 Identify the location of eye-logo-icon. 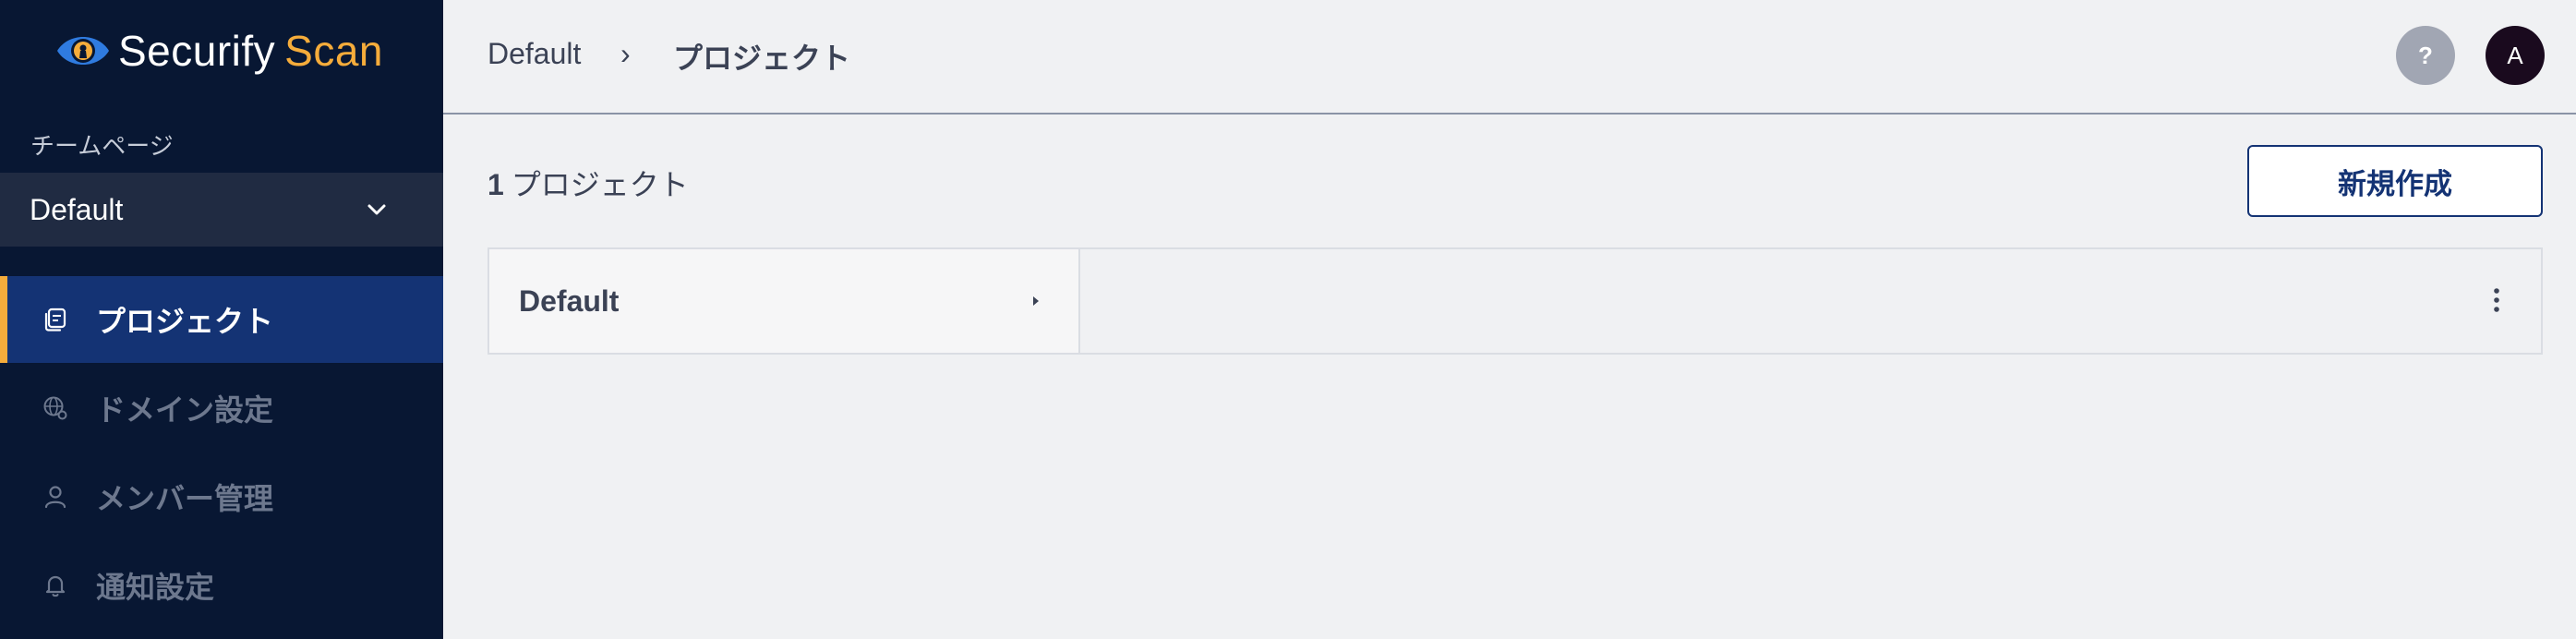
(83, 51).